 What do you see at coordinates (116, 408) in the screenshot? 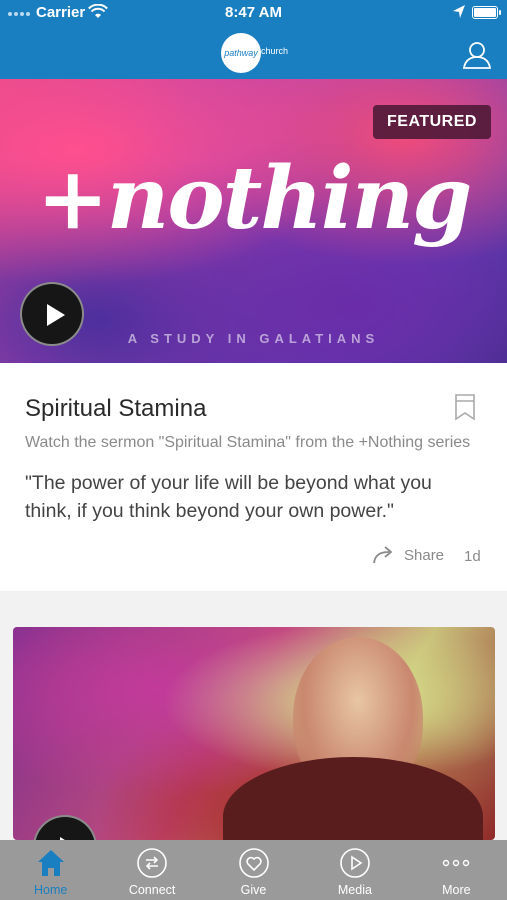
I see `post-title: Spiritual Stamina` at bounding box center [116, 408].